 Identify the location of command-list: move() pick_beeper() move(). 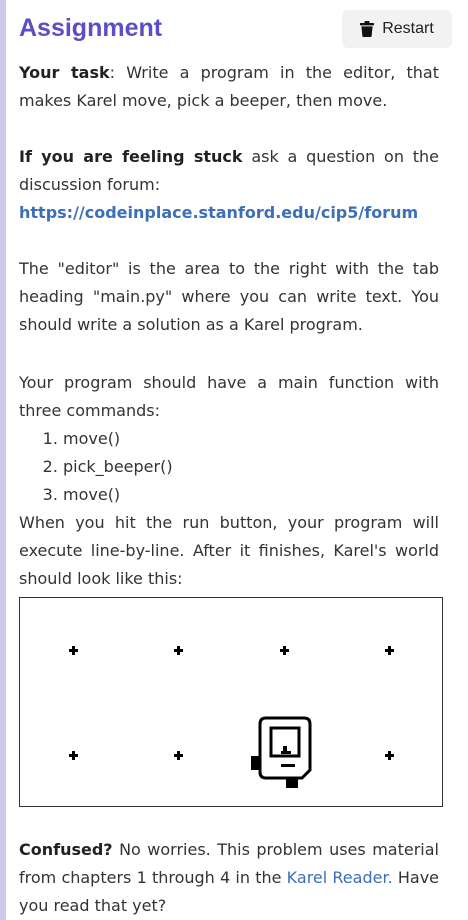
(229, 467).